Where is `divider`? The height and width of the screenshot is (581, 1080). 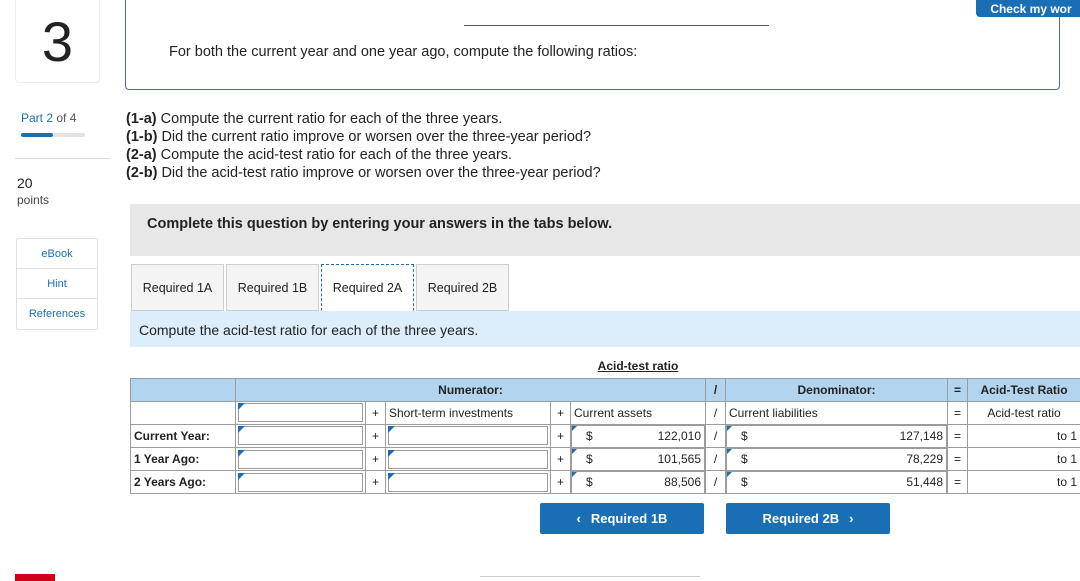
divider is located at coordinates (62, 158).